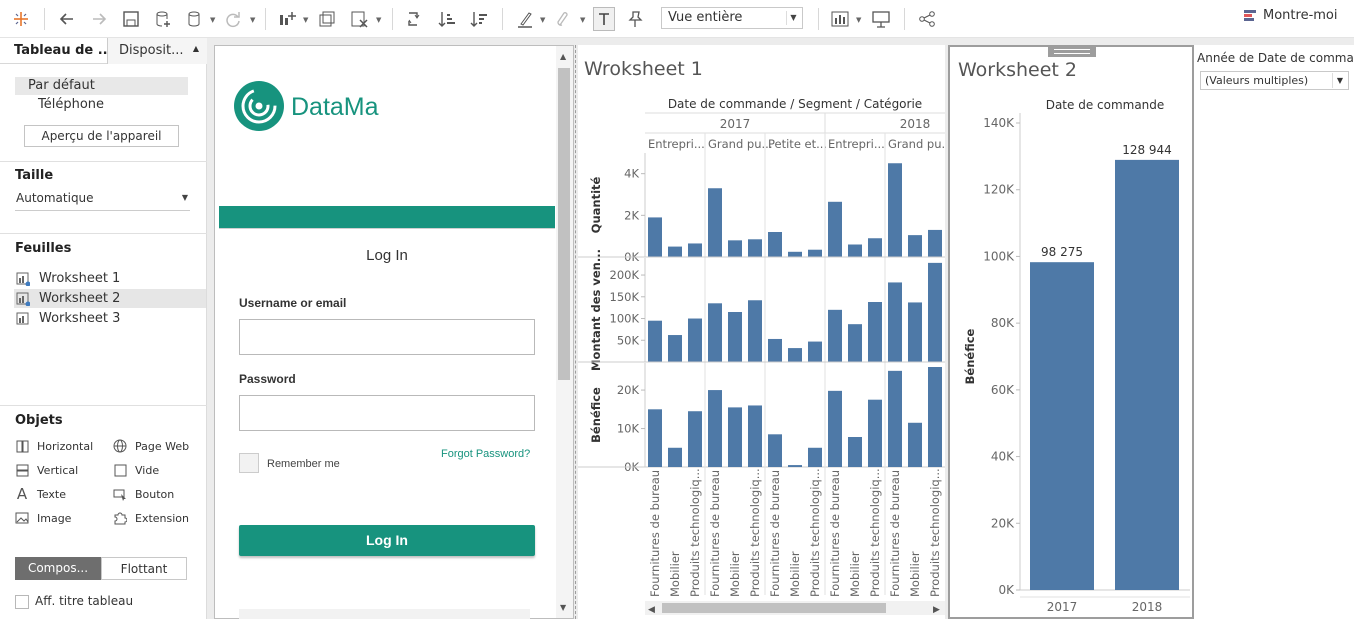  I want to click on scrollbar-thumb, so click(564, 224).